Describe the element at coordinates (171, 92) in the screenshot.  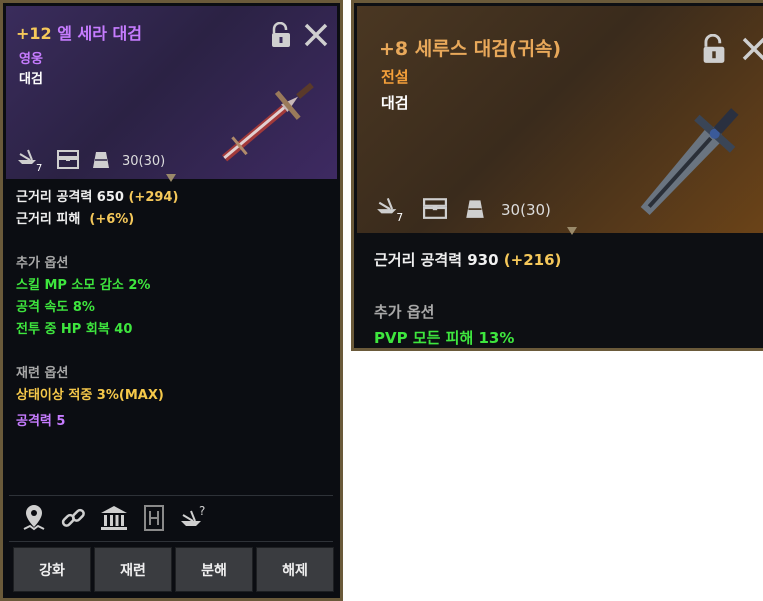
I see `item-header: +12 엘 세라 대검 영웅 대검 7 30(30)` at that location.